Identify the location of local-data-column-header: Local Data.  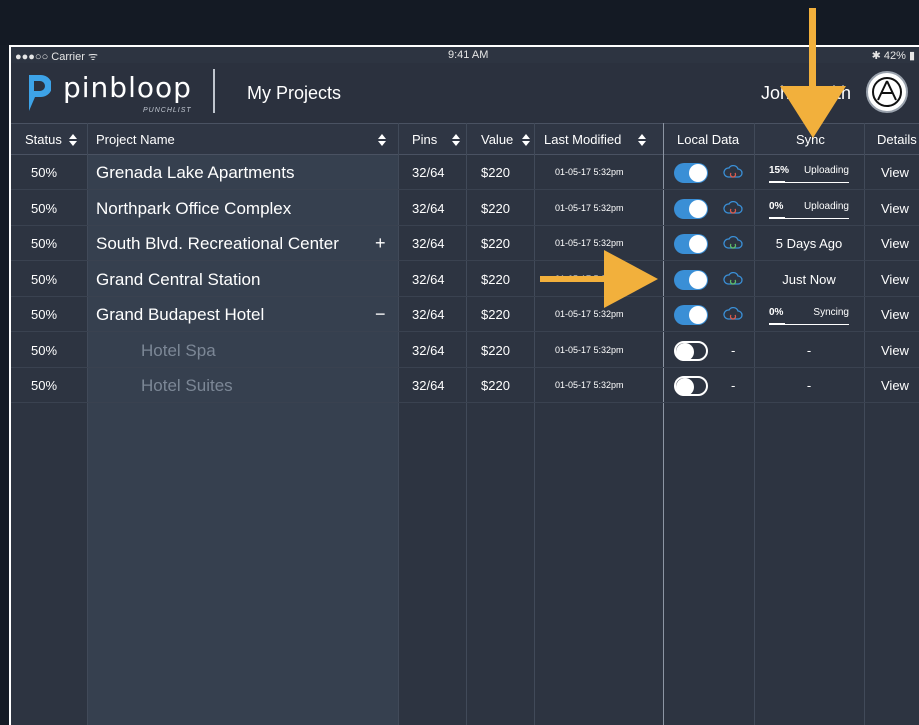
(708, 139).